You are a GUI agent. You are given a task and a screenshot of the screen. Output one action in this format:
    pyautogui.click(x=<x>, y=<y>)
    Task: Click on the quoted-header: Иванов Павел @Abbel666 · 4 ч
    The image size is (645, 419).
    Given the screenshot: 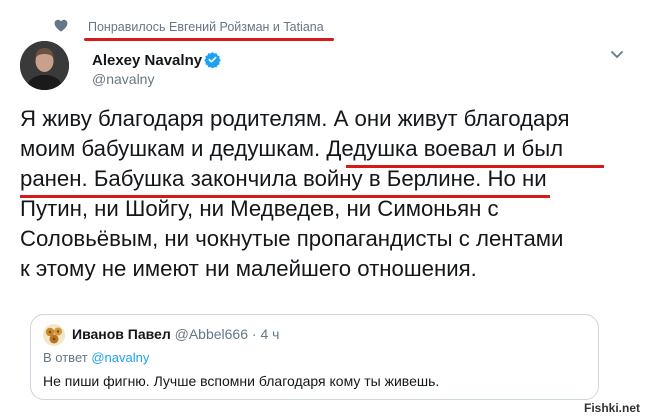 What is the action you would take?
    pyautogui.click(x=175, y=334)
    